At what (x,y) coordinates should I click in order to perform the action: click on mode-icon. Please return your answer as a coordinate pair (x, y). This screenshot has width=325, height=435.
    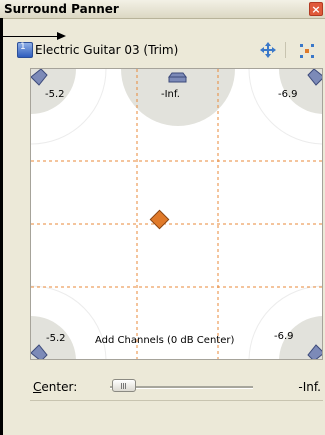
    Looking at the image, I should click on (307, 51).